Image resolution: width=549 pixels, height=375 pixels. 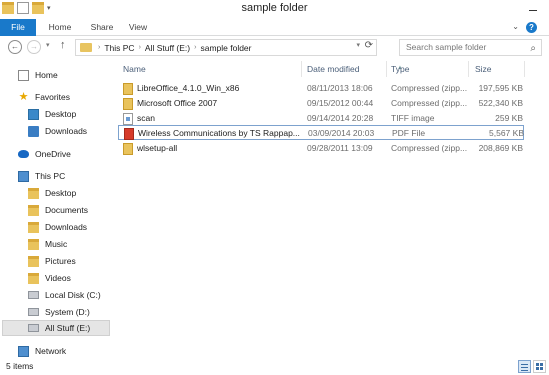 What do you see at coordinates (18, 27) in the screenshot?
I see `tab-file: File` at bounding box center [18, 27].